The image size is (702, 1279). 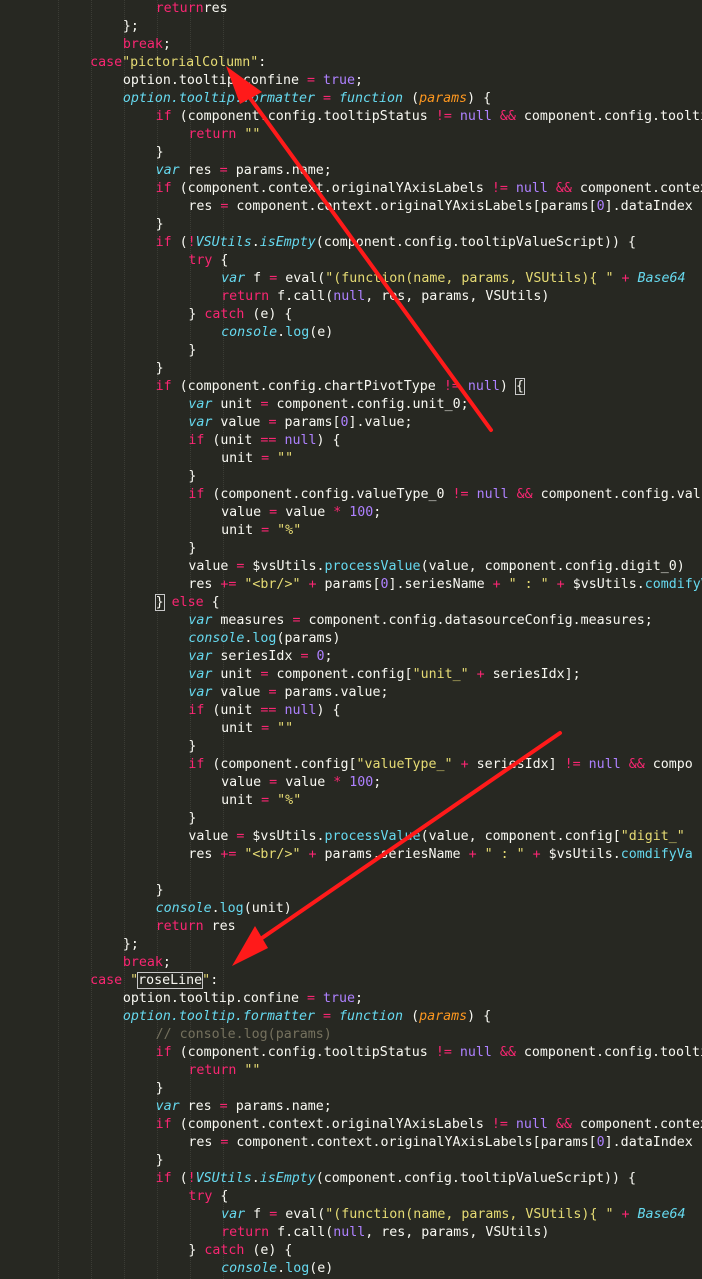 I want to click on code-line: return res, so click(x=118, y=927).